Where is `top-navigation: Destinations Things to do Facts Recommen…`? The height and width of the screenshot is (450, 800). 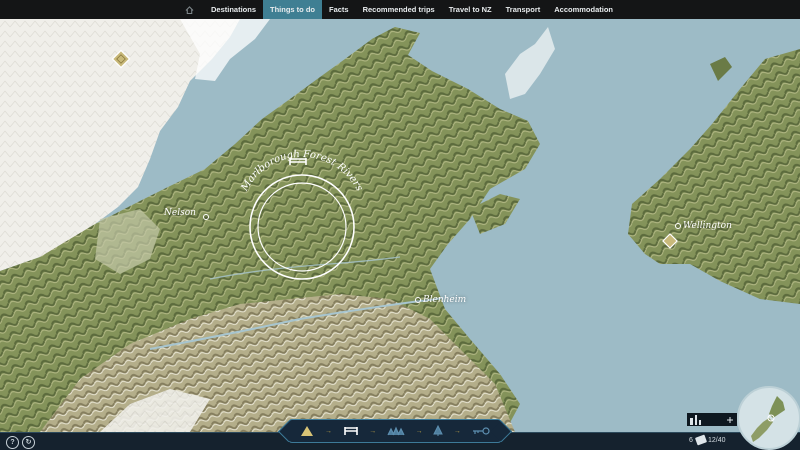 top-navigation: Destinations Things to do Facts Recommen… is located at coordinates (400, 9).